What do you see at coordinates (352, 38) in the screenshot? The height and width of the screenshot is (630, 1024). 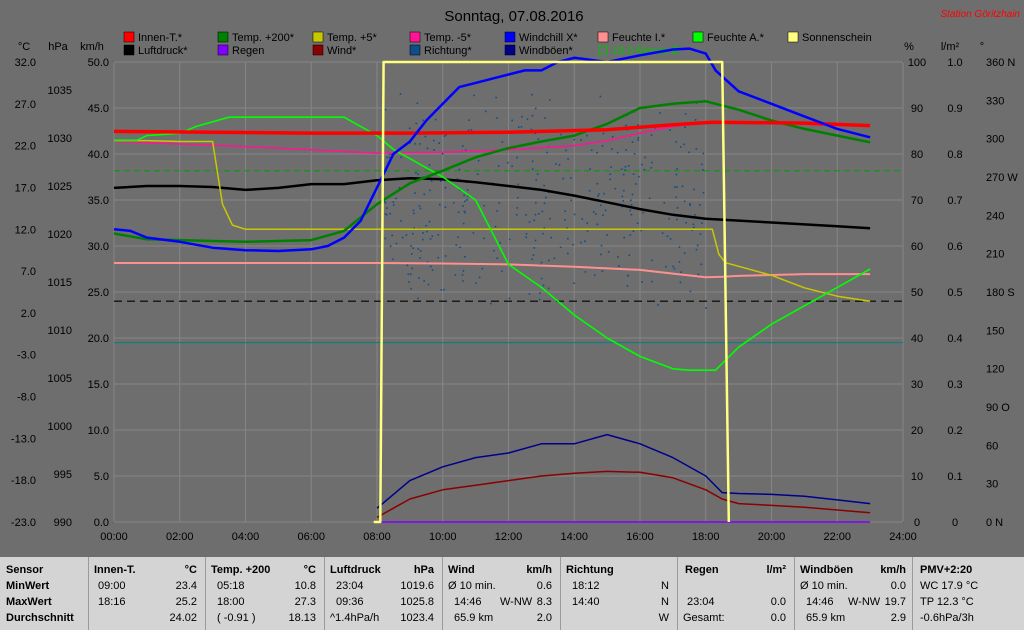 I see `legend-label: Temp. +5*` at bounding box center [352, 38].